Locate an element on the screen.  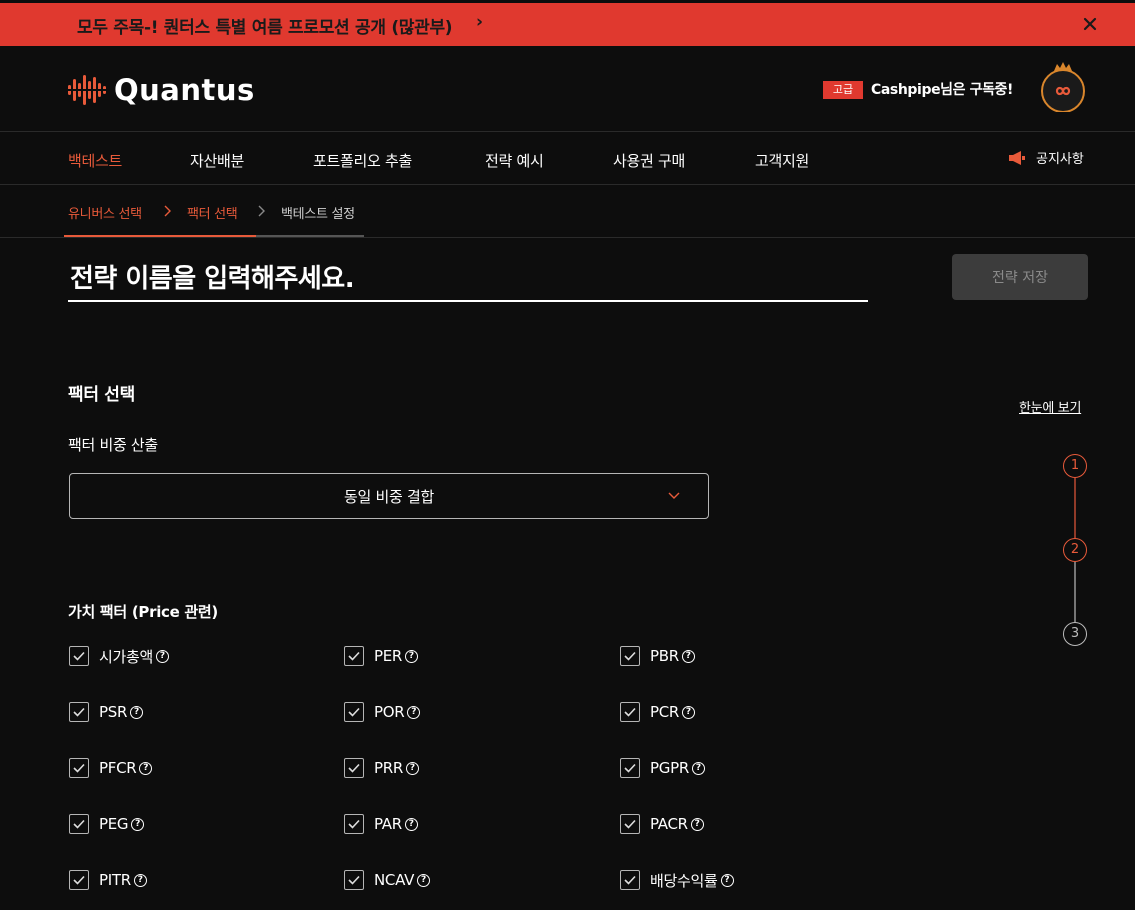
avatar is located at coordinates (1063, 86).